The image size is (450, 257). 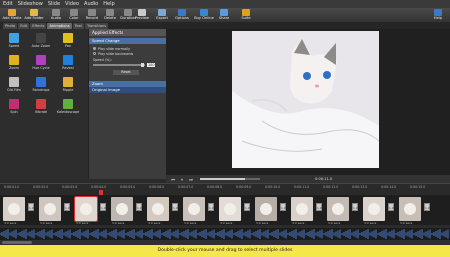 I want to click on speed-slider-handle, so click(x=142, y=64).